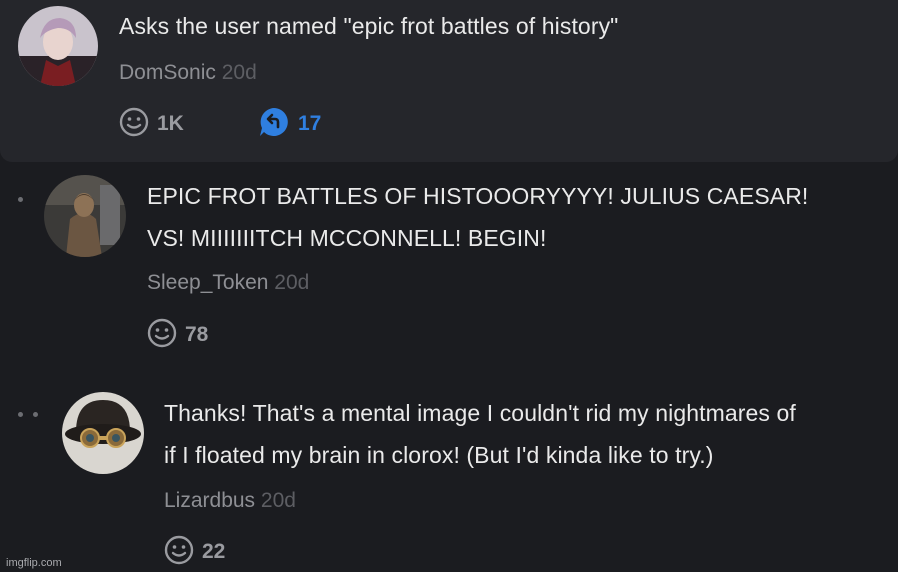 This screenshot has height=572, width=898. What do you see at coordinates (195, 552) in the screenshot?
I see `like-button: 22` at bounding box center [195, 552].